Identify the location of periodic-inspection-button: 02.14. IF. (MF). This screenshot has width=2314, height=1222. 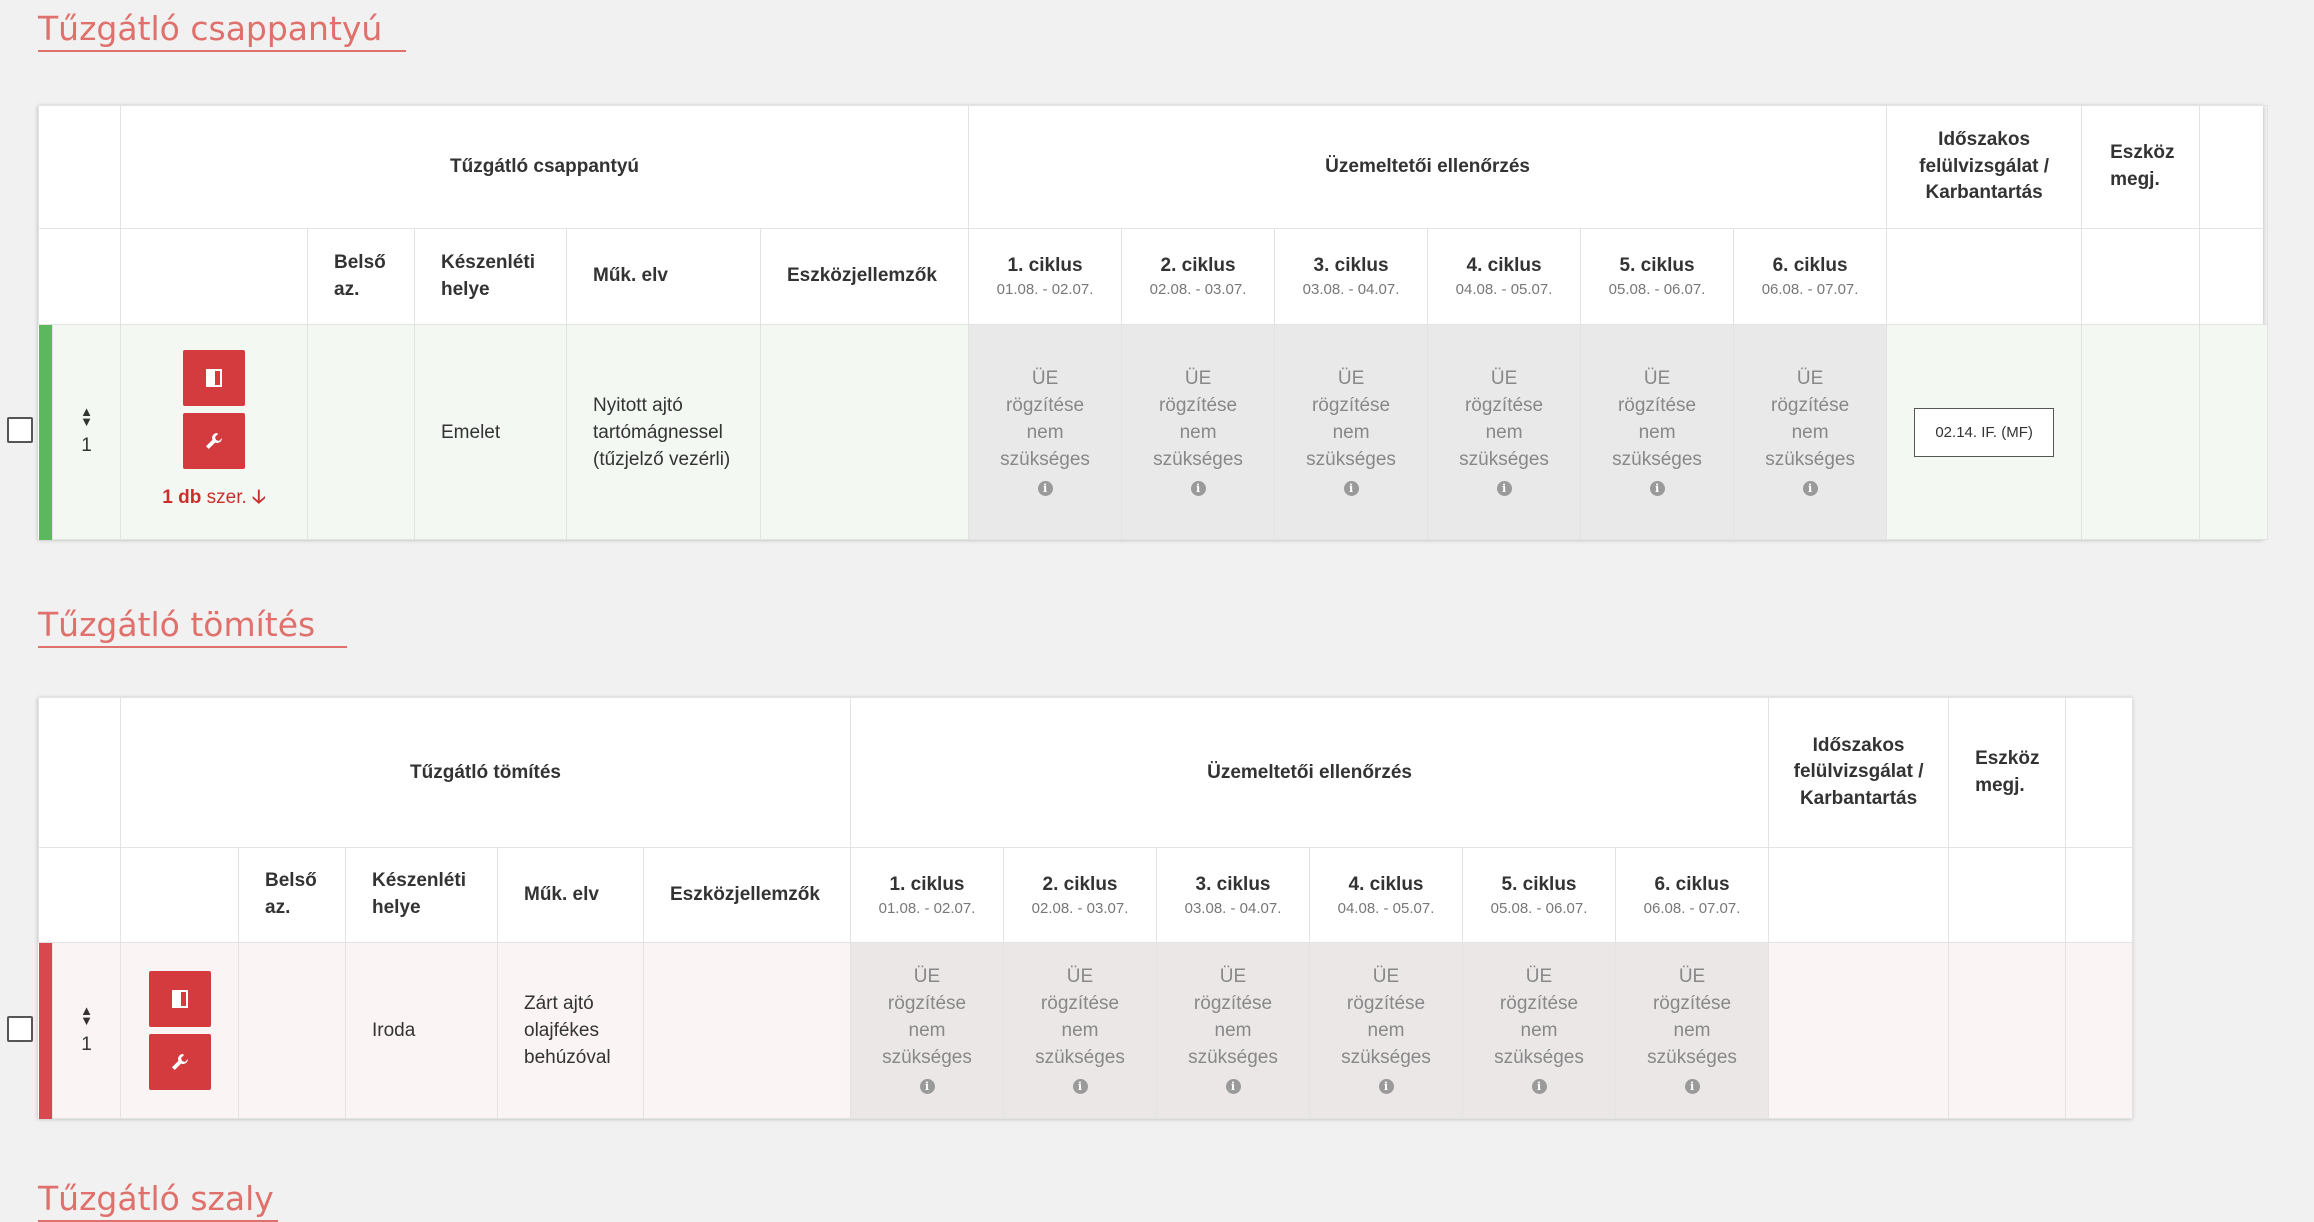
(1984, 432).